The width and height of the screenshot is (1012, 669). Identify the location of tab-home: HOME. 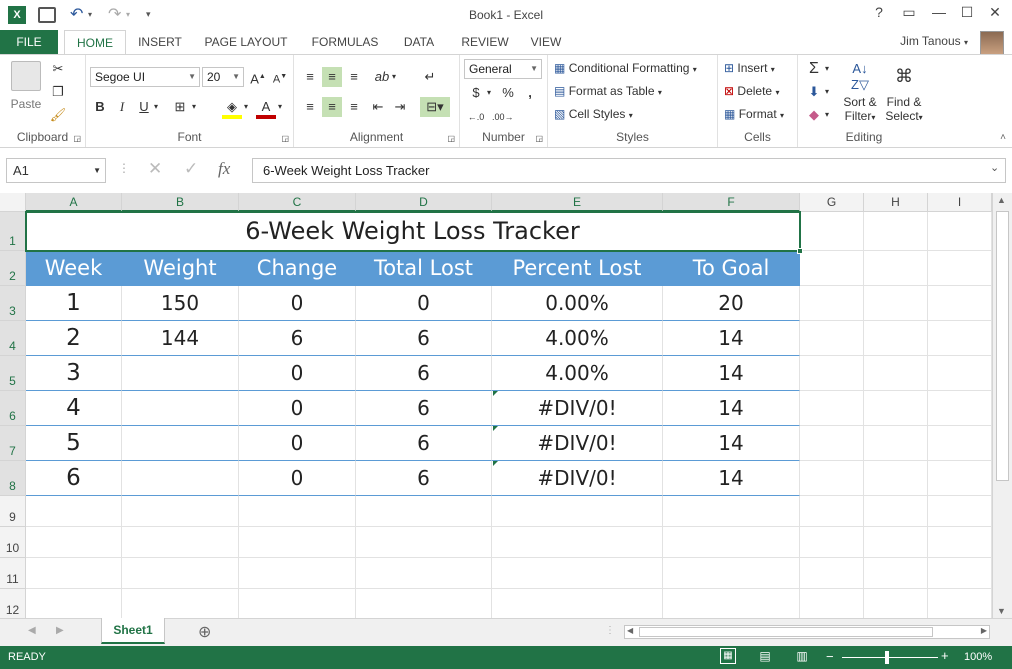
(95, 42).